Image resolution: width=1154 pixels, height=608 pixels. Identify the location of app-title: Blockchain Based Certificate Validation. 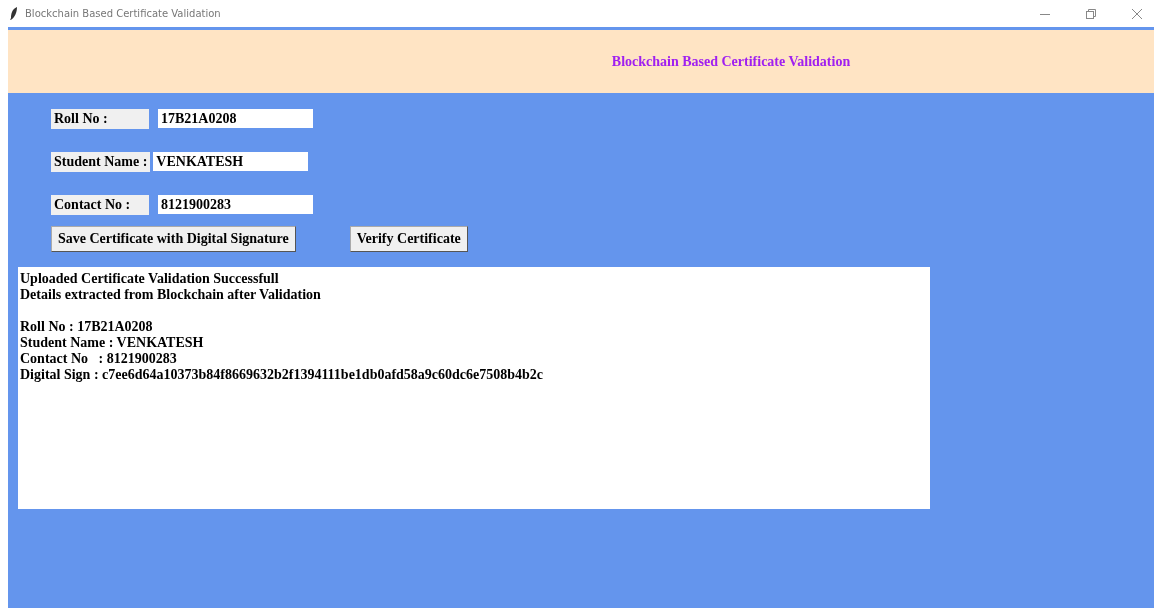
(730, 61).